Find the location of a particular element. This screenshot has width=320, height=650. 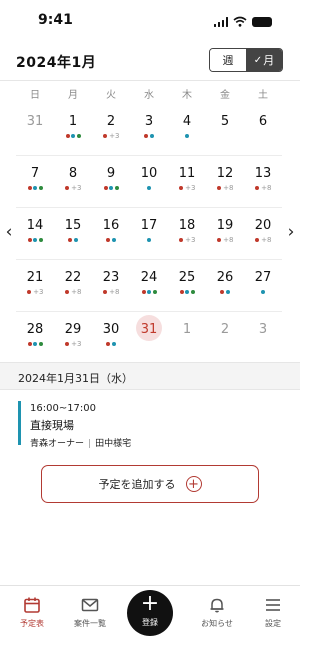

calendar-day: 9 is located at coordinates (111, 182).